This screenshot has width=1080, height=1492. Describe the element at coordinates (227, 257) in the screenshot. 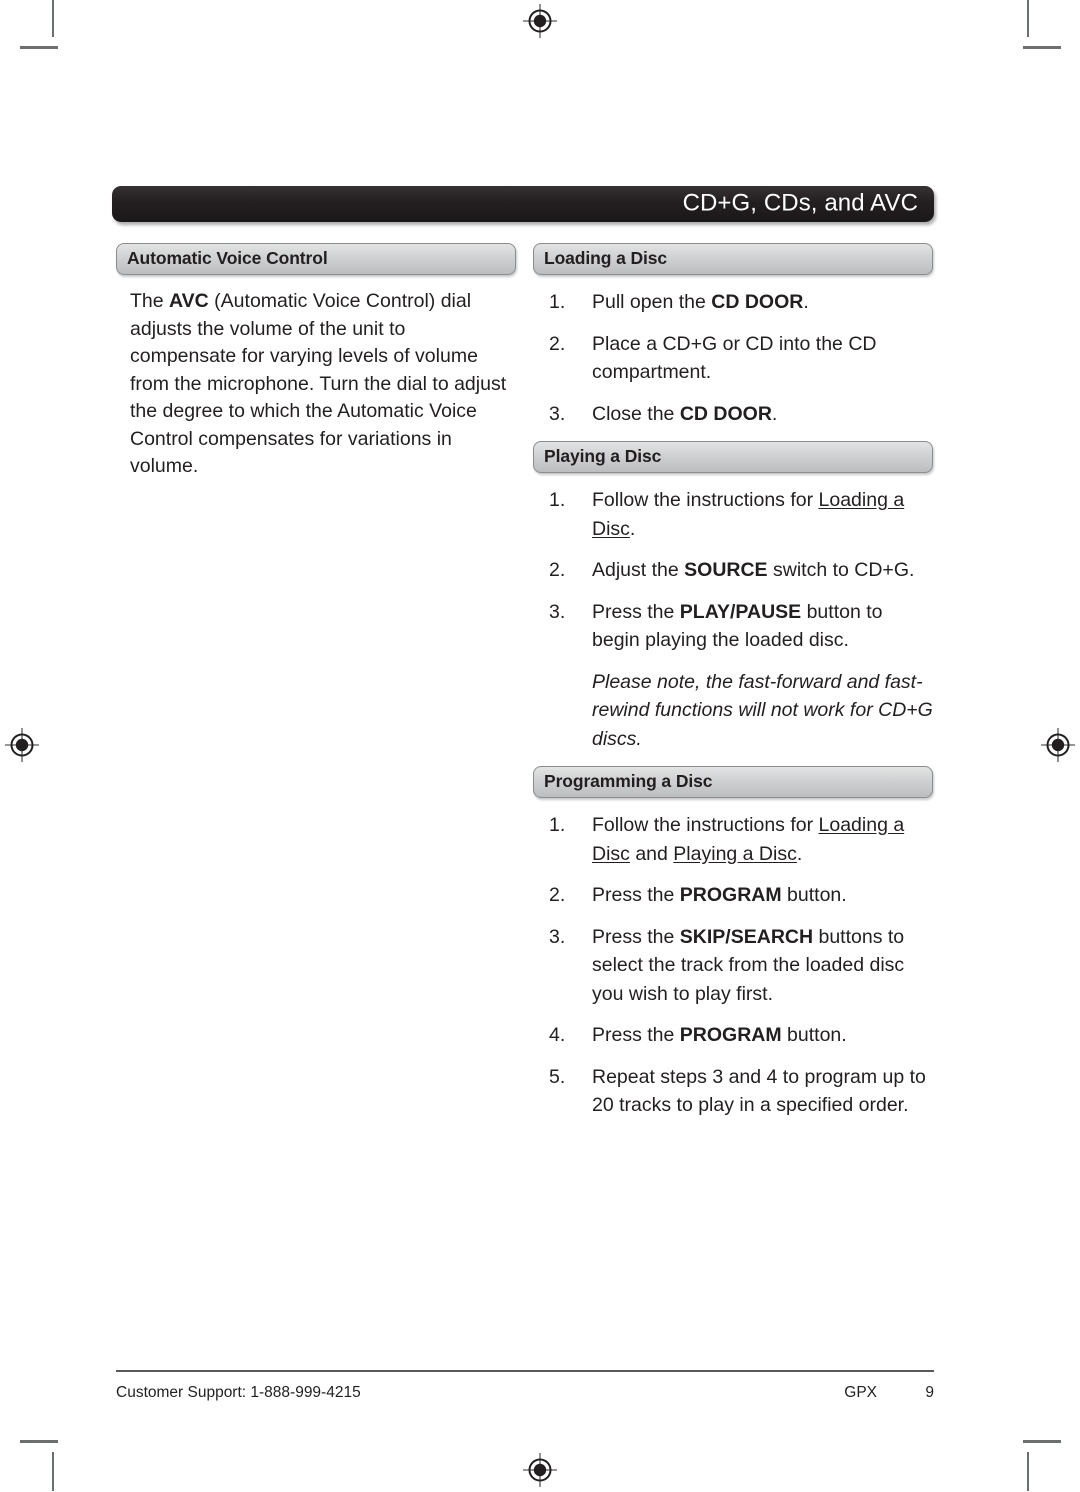

I see `section-header-label: Automatic Voice Control` at that location.